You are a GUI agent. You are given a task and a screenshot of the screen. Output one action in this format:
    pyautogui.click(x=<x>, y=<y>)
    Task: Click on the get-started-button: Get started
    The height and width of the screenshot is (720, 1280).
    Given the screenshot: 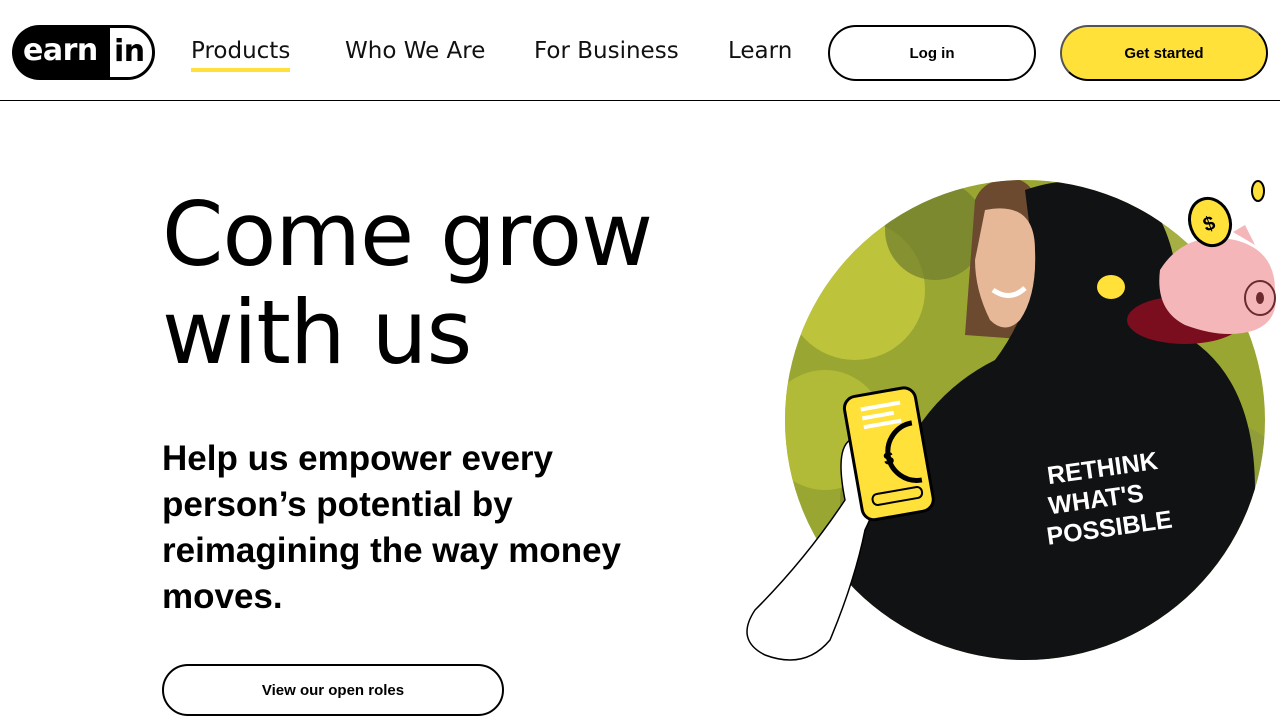 What is the action you would take?
    pyautogui.click(x=1164, y=53)
    